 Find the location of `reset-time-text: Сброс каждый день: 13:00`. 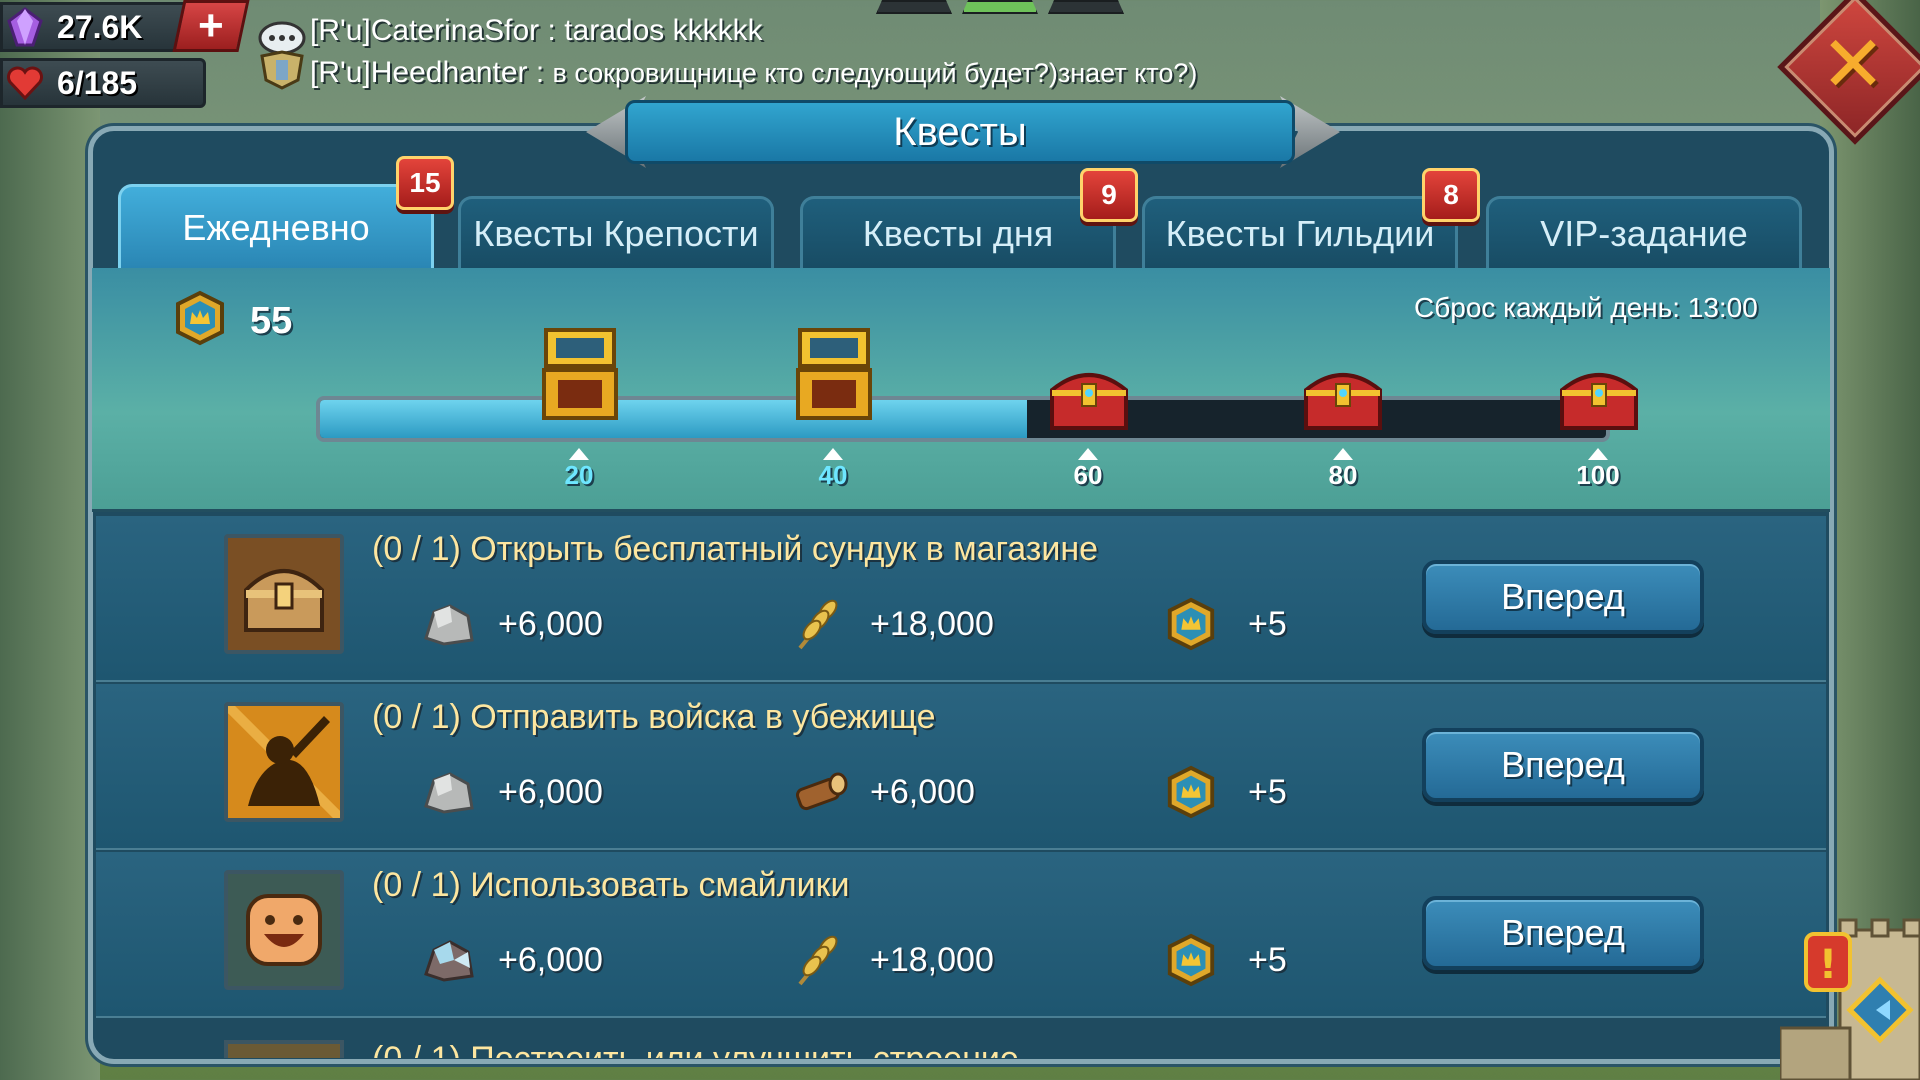

reset-time-text: Сброс каждый день: 13:00 is located at coordinates (1586, 307).